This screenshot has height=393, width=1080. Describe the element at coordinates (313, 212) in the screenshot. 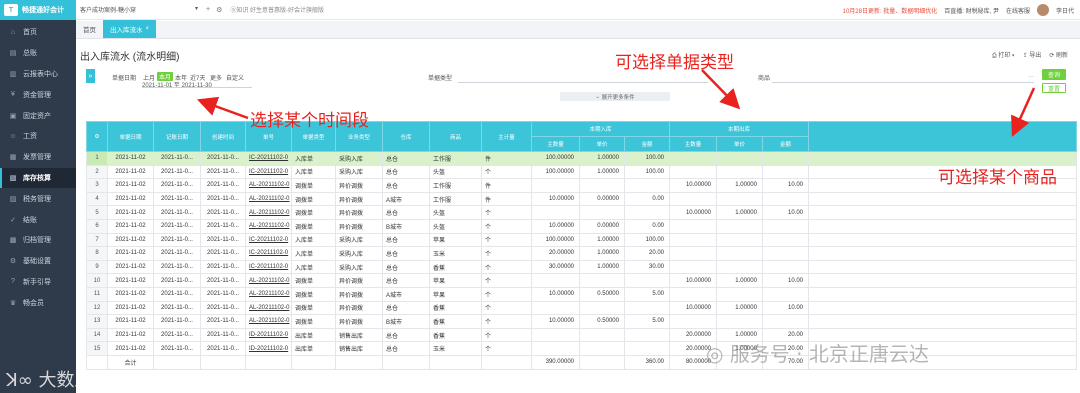

I see `table-cell: 调拨单` at that location.